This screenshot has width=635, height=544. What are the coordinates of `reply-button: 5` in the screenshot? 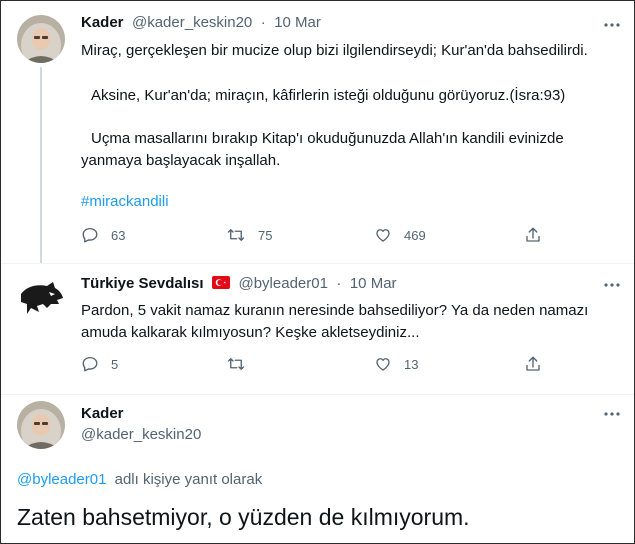 It's located at (153, 364).